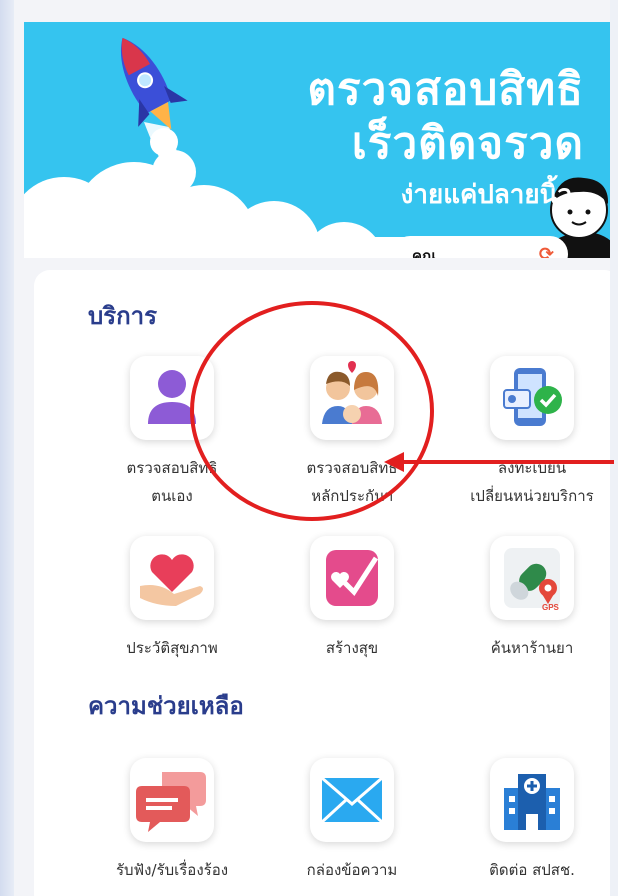 The width and height of the screenshot is (618, 896). I want to click on service-create-happiness: สร้างสุข, so click(352, 599).